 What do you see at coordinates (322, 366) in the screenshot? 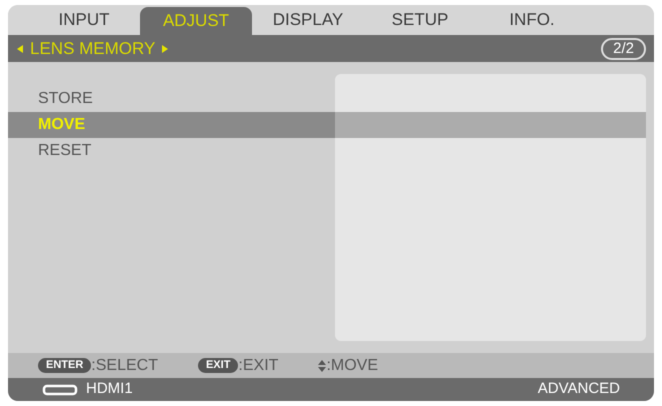
I see `up-down-arrows-icon` at bounding box center [322, 366].